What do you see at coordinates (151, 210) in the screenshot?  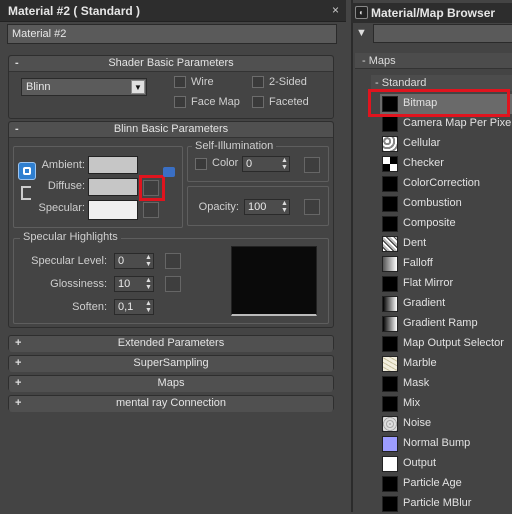 I see `specular-map-button` at bounding box center [151, 210].